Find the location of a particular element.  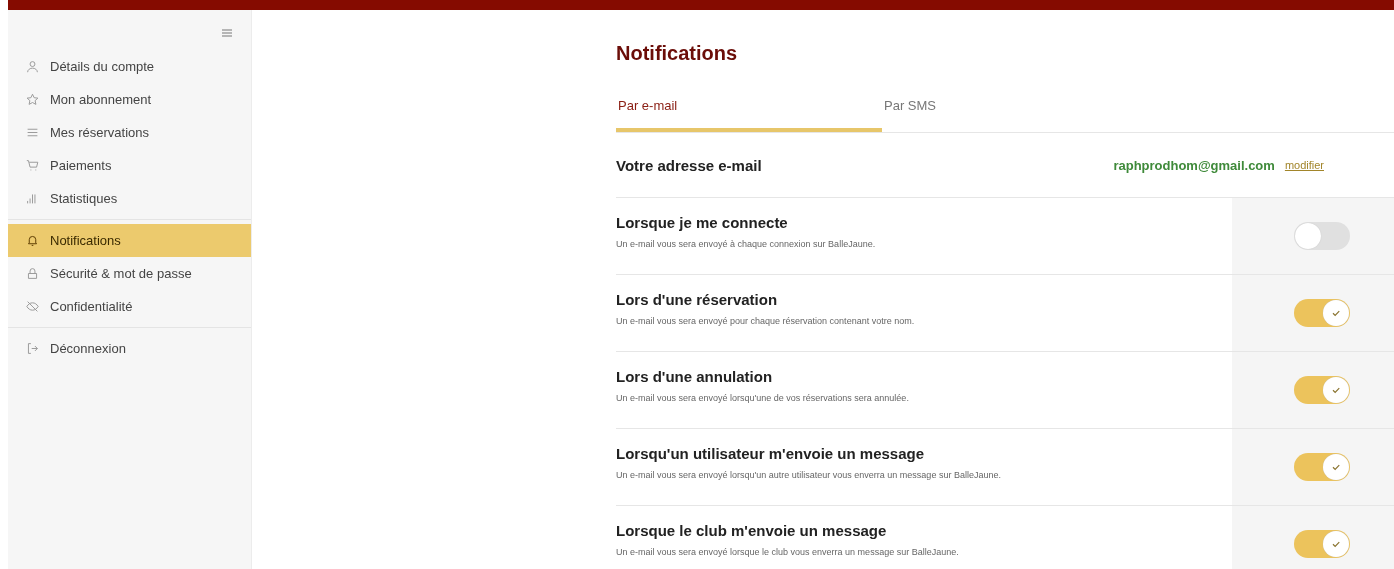

sidebar-item: Sécurité & mot de passe is located at coordinates (129, 273).